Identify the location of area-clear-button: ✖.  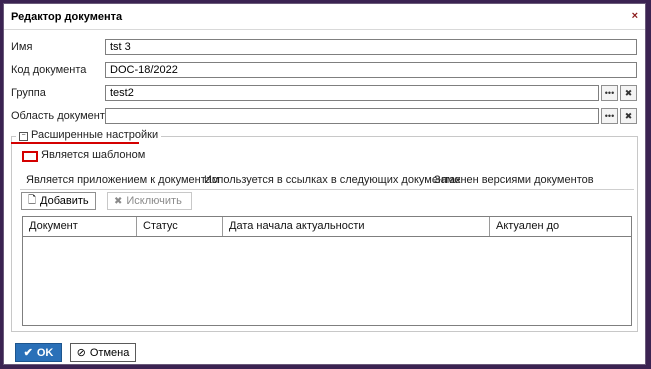
(628, 116).